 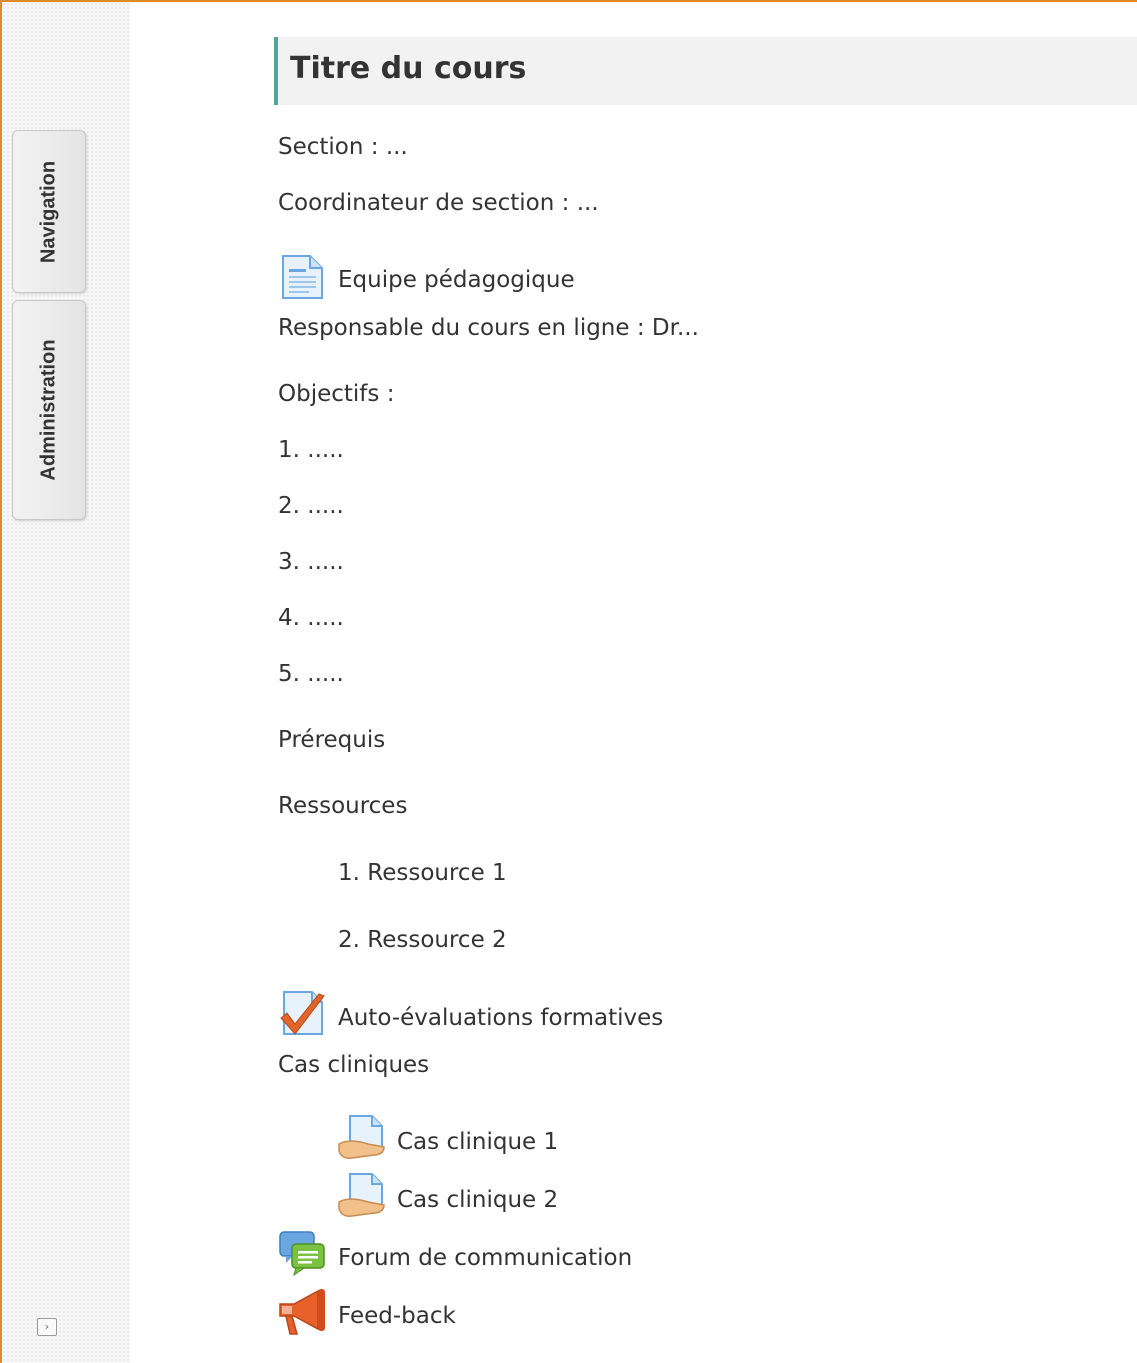 What do you see at coordinates (422, 873) in the screenshot?
I see `resource-item: 1. Ressource 1` at bounding box center [422, 873].